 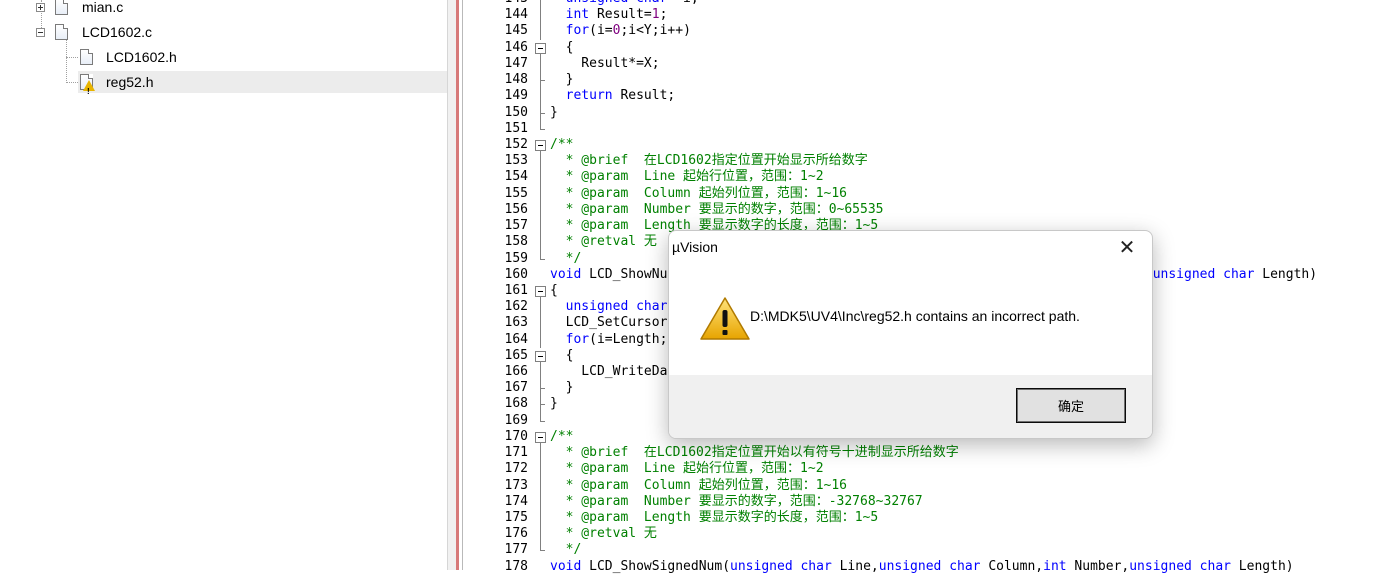 What do you see at coordinates (516, 96) in the screenshot?
I see `line-number: 149` at bounding box center [516, 96].